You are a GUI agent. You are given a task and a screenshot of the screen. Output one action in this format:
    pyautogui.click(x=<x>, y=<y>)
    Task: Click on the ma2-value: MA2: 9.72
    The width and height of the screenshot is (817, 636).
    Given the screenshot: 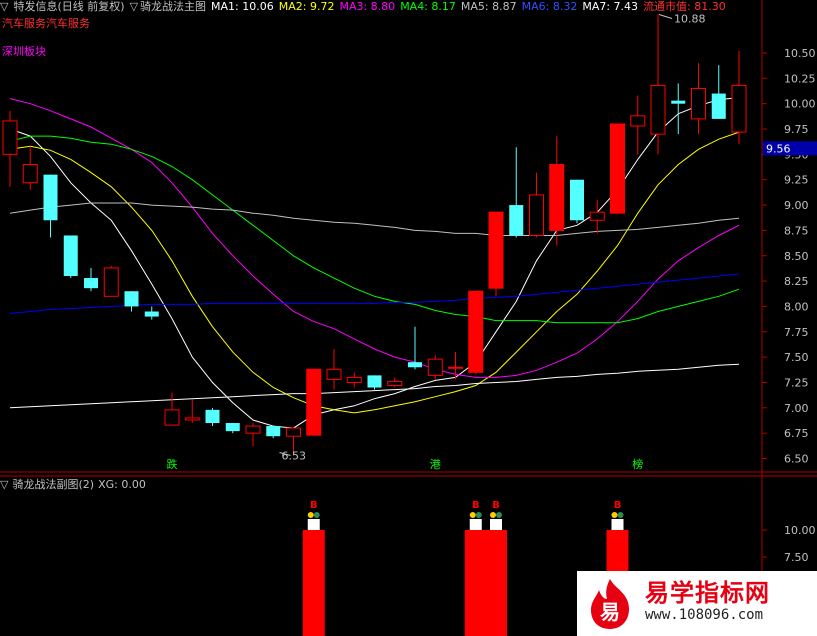 What is the action you would take?
    pyautogui.click(x=306, y=6)
    